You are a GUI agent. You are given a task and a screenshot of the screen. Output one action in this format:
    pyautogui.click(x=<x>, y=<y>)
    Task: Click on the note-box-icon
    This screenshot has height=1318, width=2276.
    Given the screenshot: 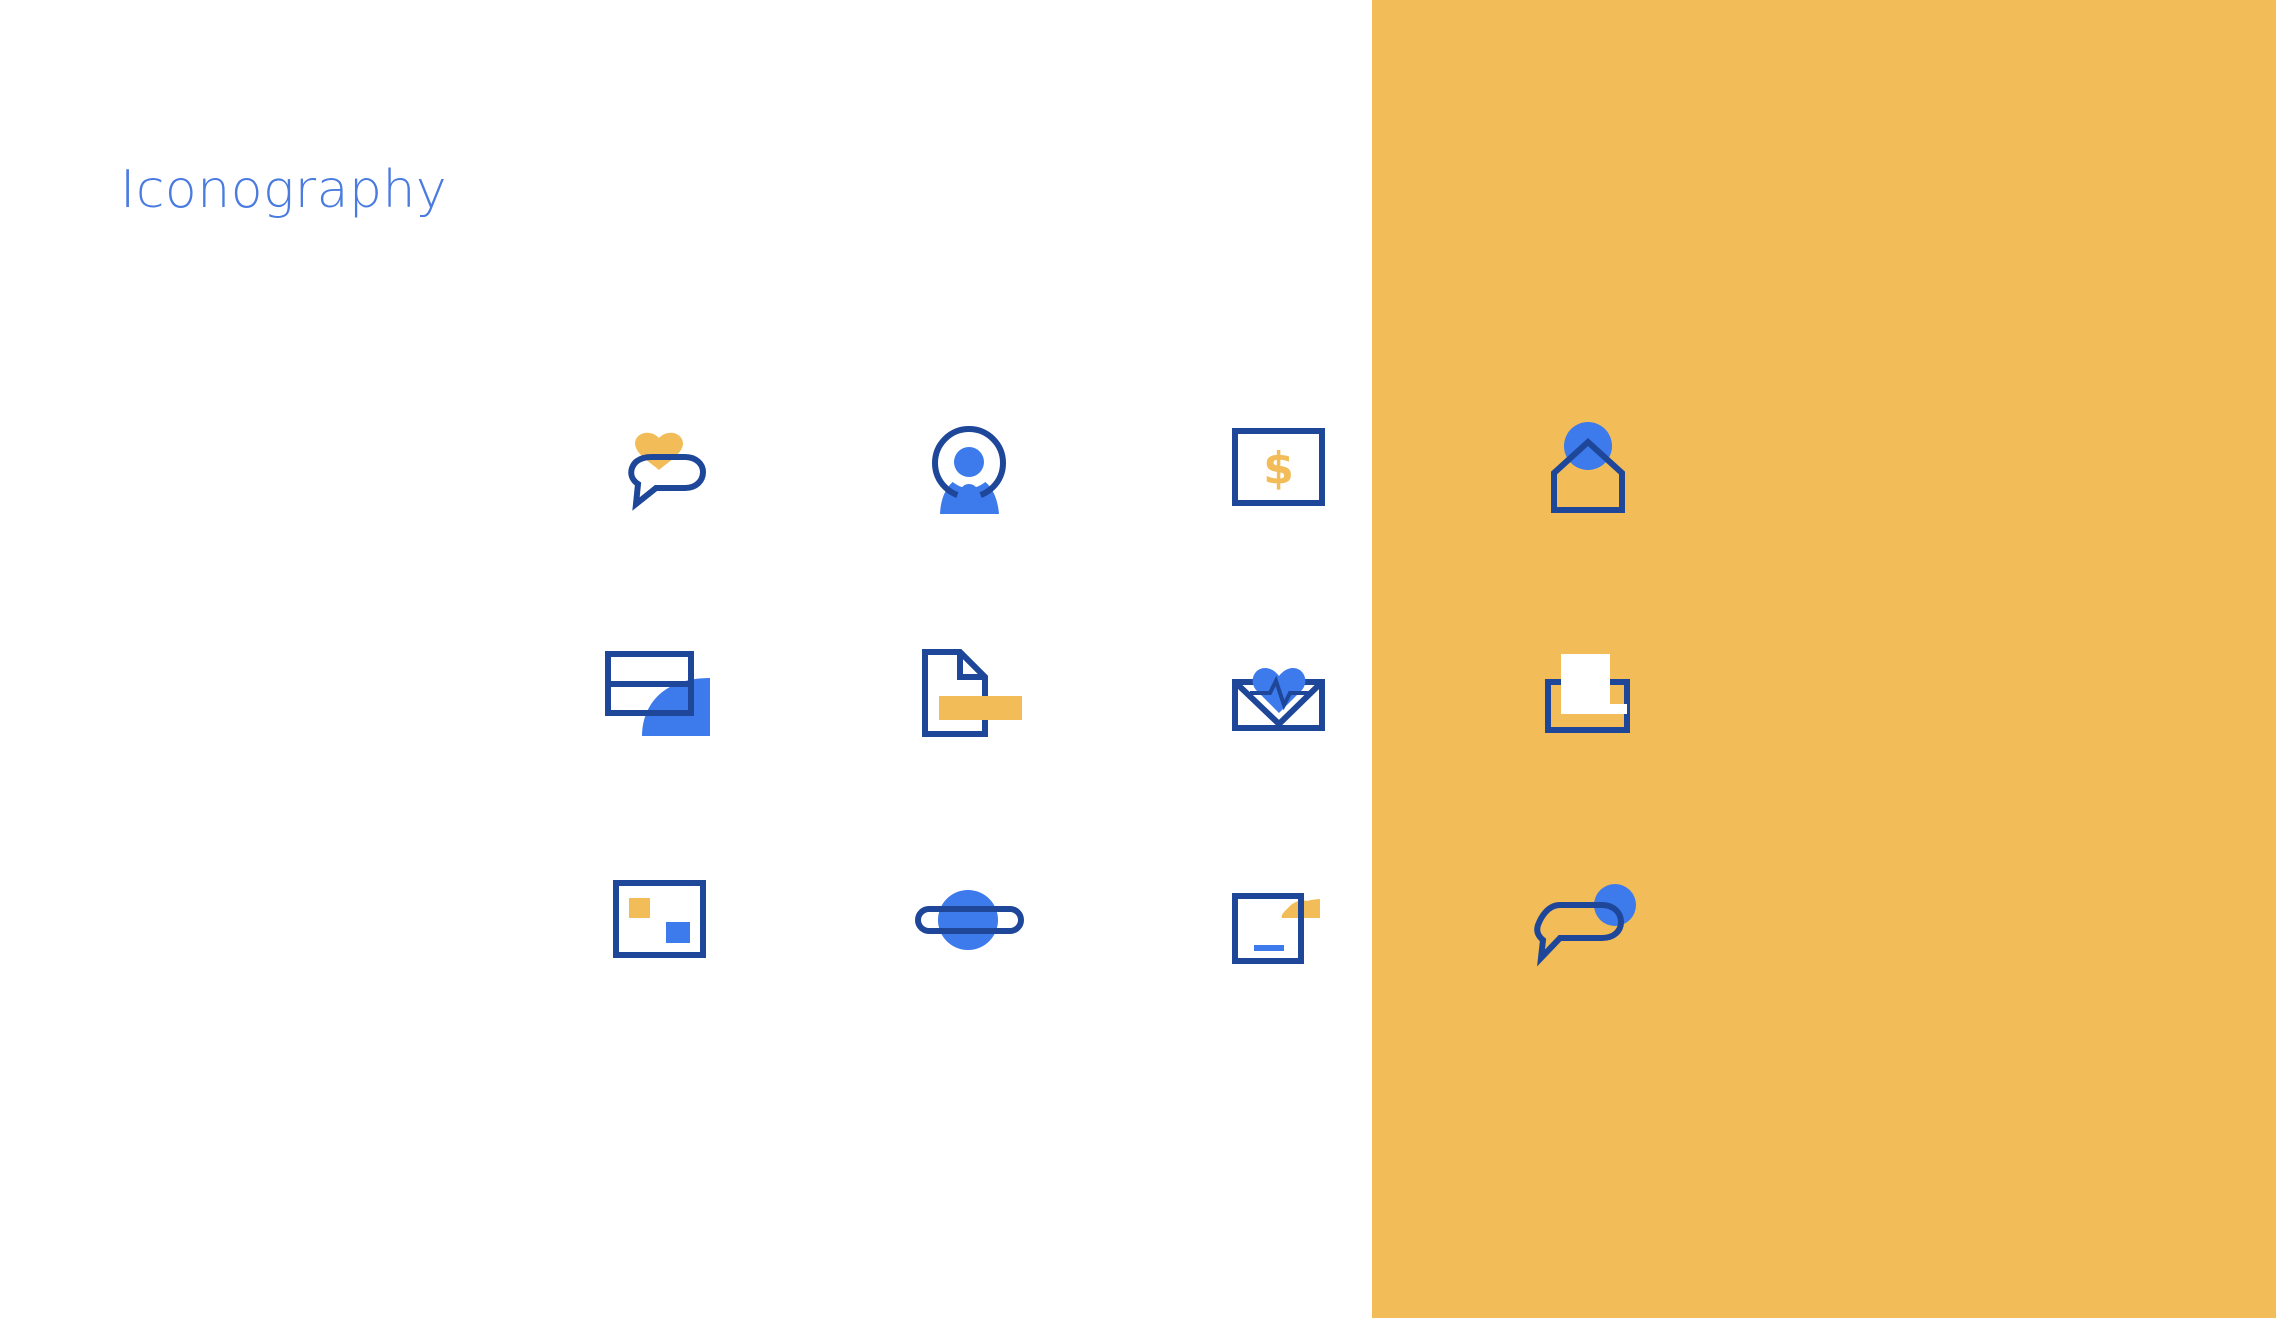 What is the action you would take?
    pyautogui.click(x=1276, y=928)
    